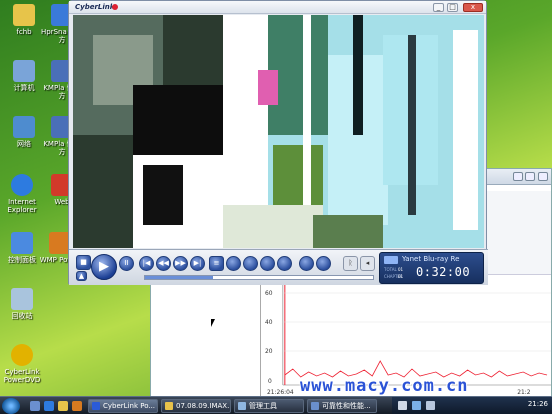 Image resolution: width=552 pixels, height=414 pixels. I want to click on y-tick-20: 20, so click(269, 351).